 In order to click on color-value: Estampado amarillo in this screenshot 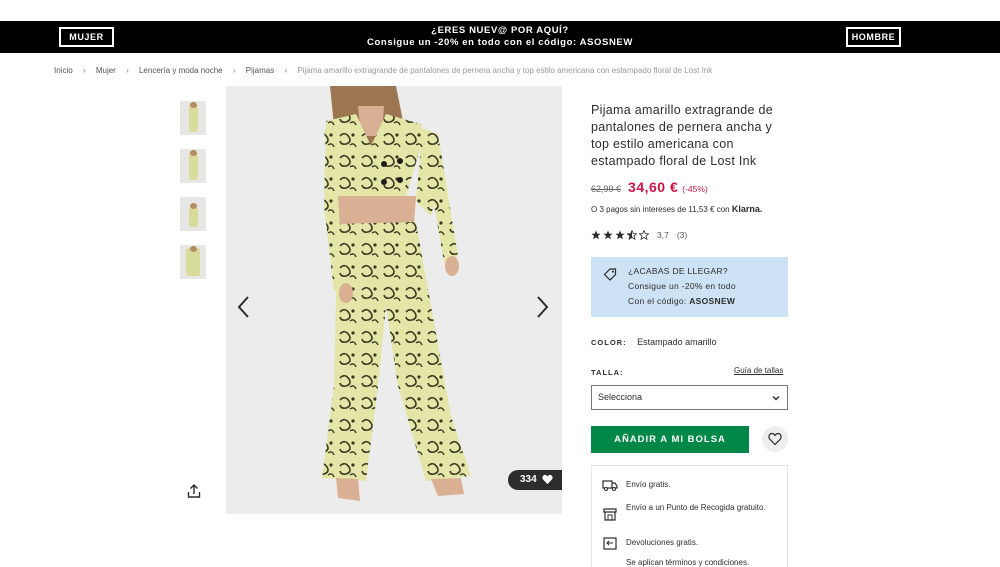, I will do `click(677, 342)`.